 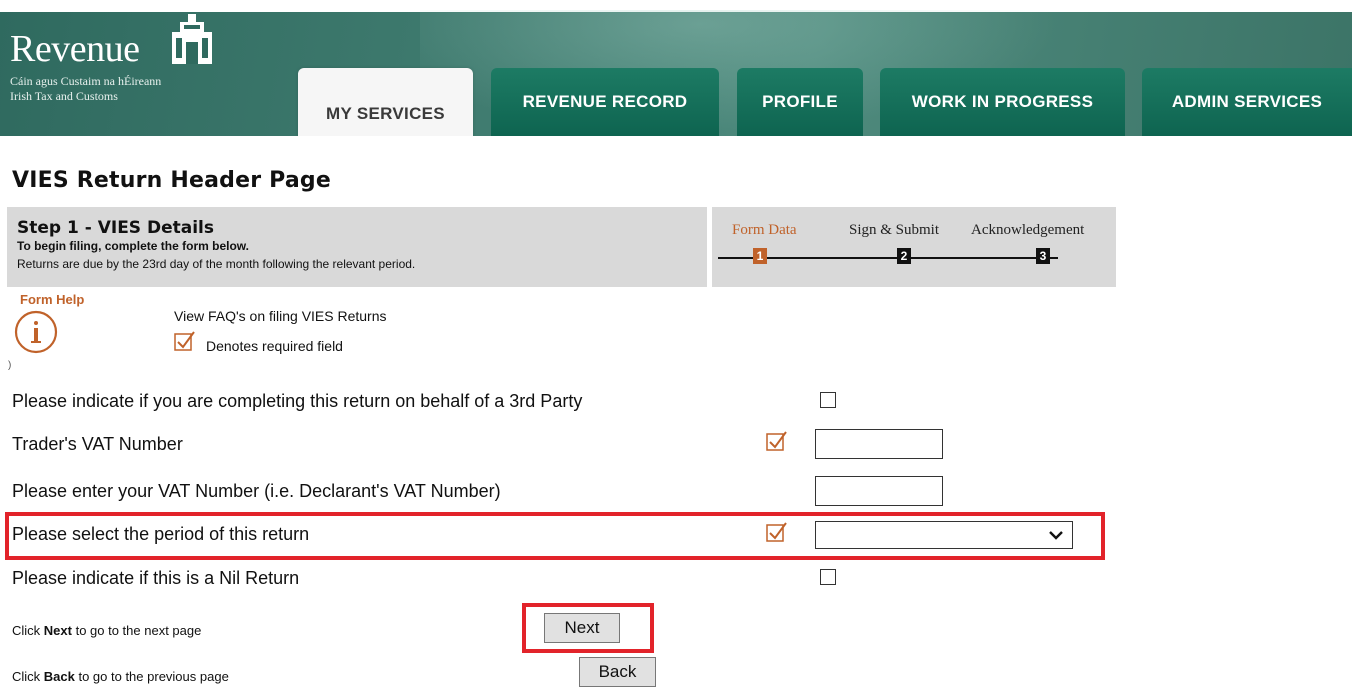 I want to click on next-instruction-prefix: Click, so click(x=28, y=630).